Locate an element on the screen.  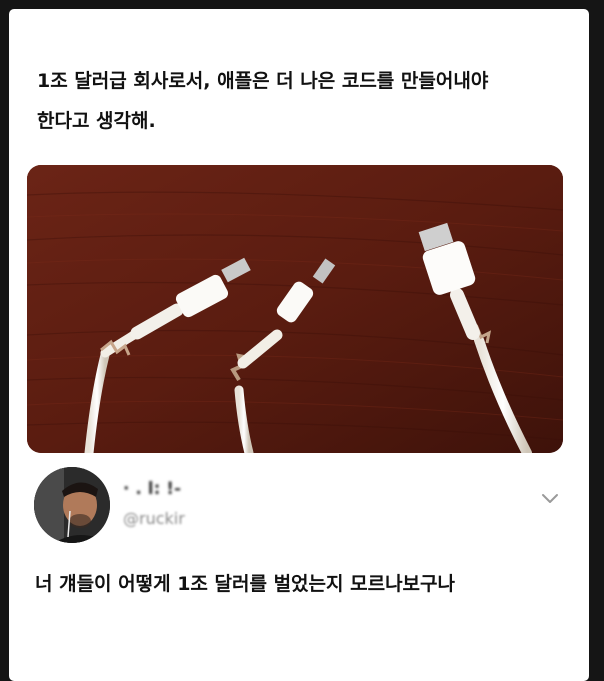
reply-author-handle: @ruckir is located at coordinates (154, 518).